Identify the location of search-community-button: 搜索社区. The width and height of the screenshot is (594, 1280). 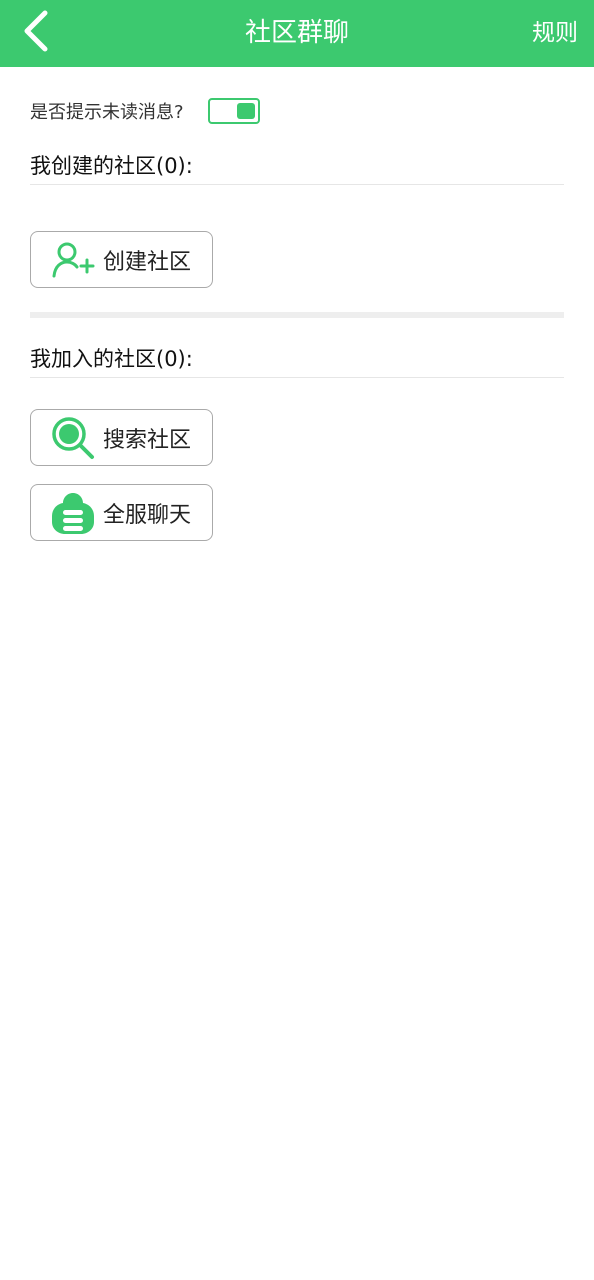
(121, 437).